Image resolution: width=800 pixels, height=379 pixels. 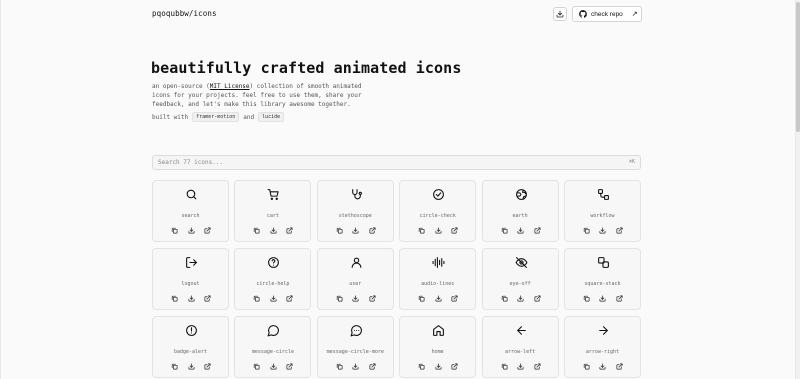 I want to click on icon-card-cart: cart, so click(x=273, y=211).